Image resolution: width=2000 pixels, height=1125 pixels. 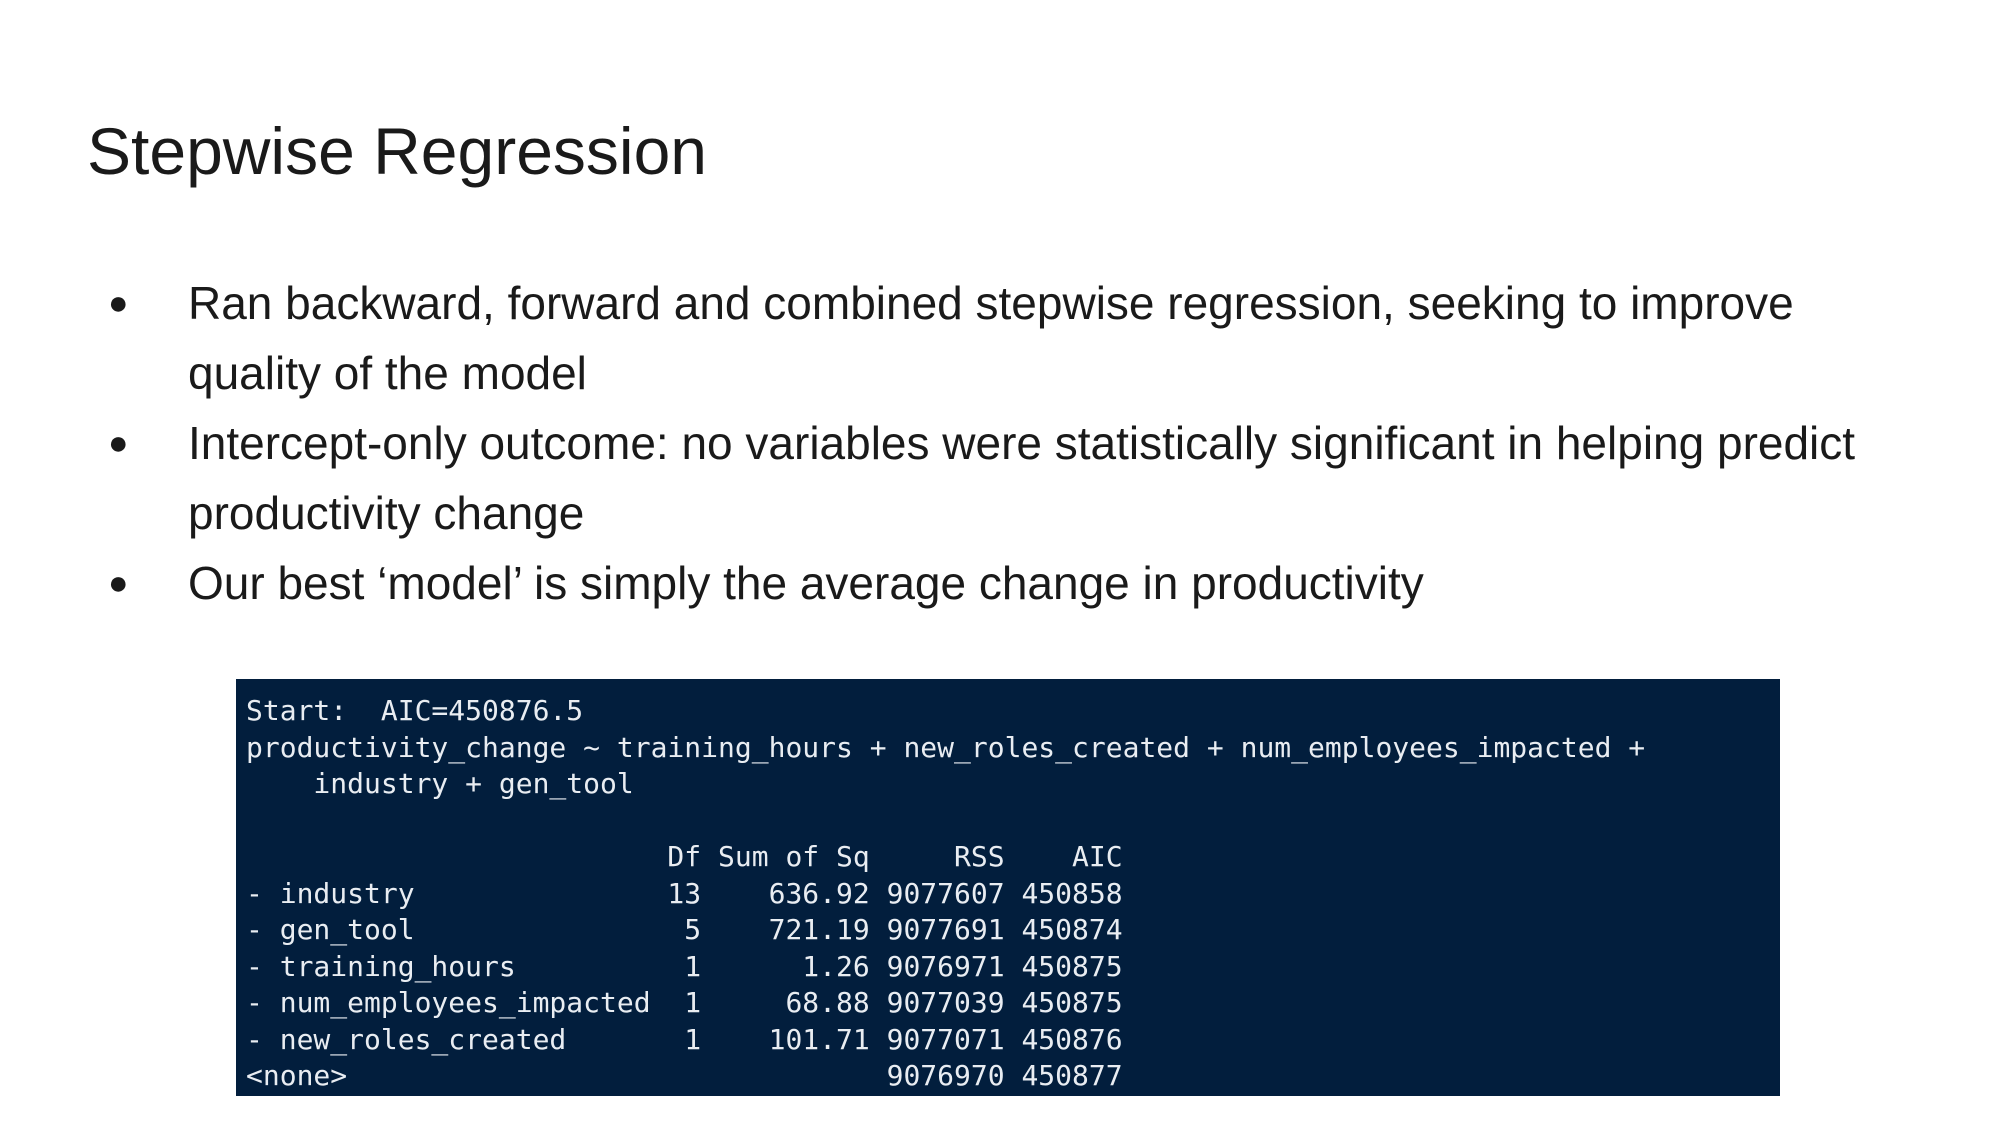 I want to click on console-row-industry: - industry 13 636.92 9077607 450858, so click(x=684, y=893).